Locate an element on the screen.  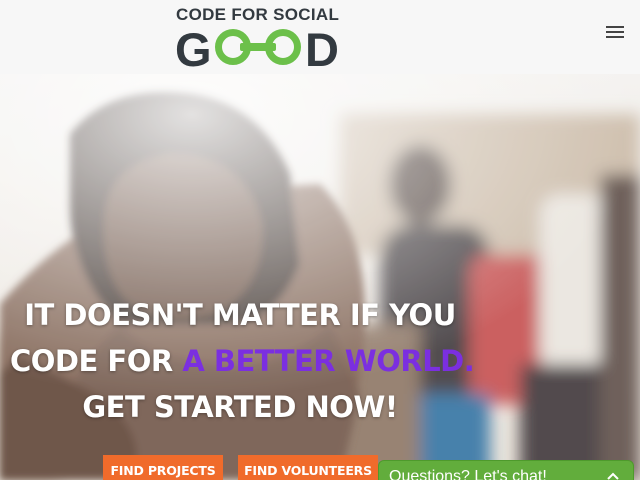
hero-headline-line2-prefix: CODE FOR is located at coordinates (96, 361).